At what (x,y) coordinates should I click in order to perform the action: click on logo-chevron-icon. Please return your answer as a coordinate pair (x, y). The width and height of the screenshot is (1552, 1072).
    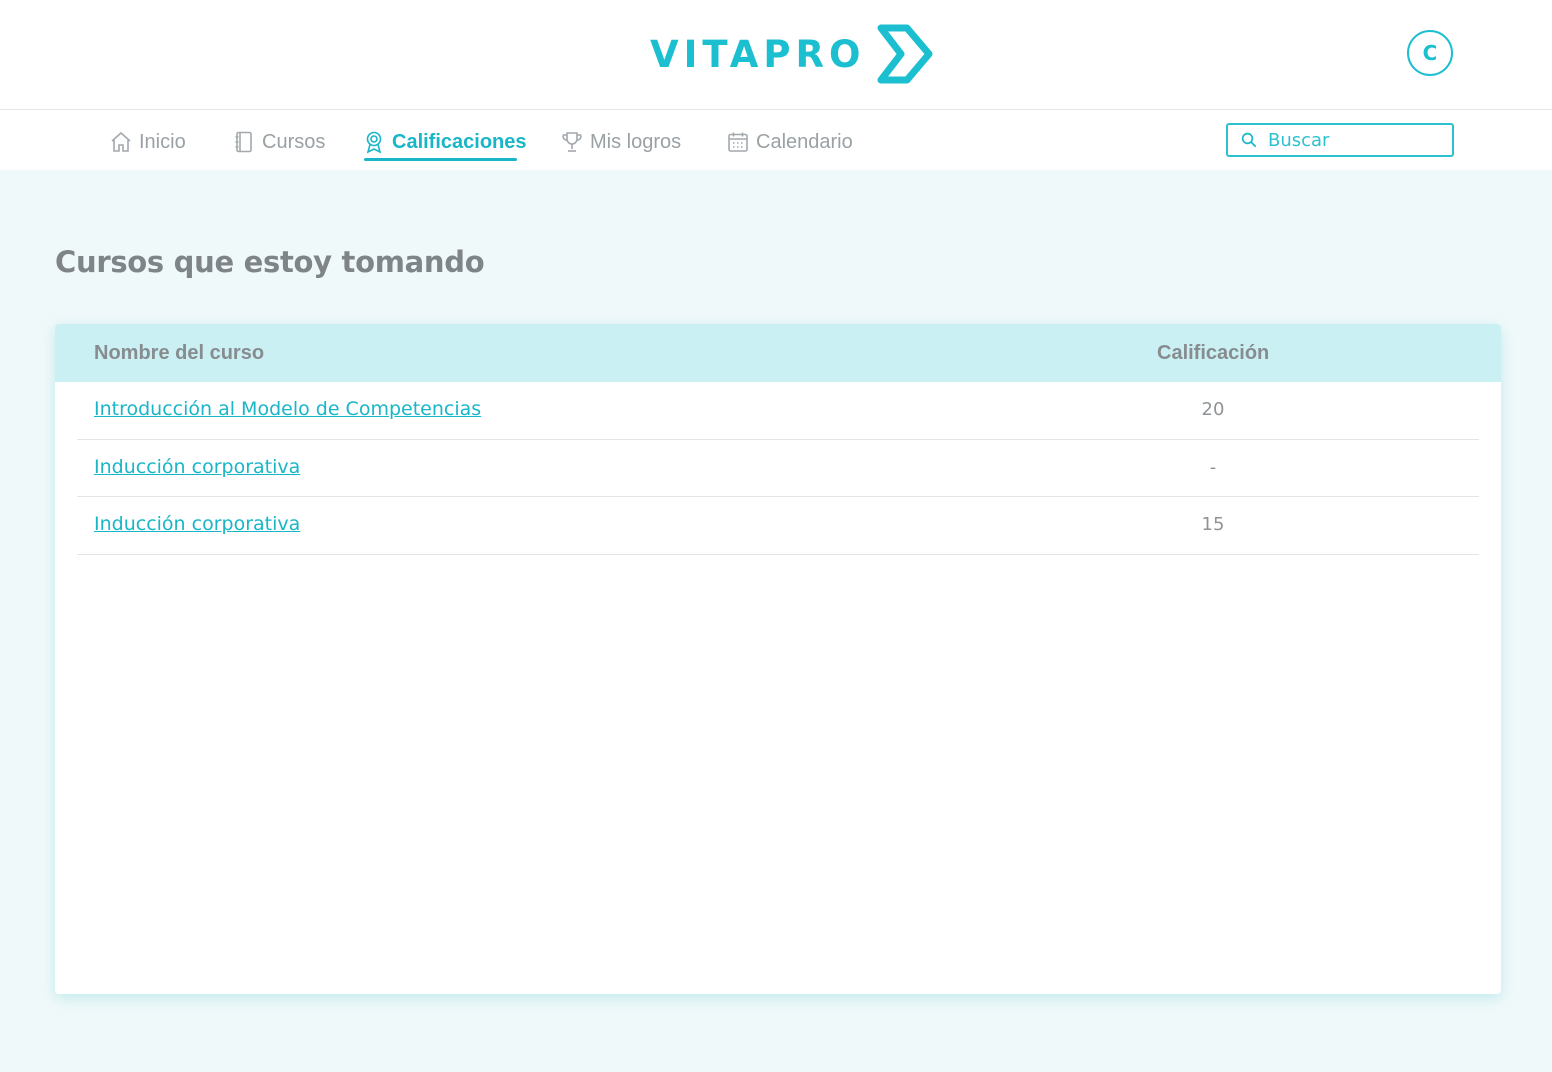
    Looking at the image, I should click on (905, 54).